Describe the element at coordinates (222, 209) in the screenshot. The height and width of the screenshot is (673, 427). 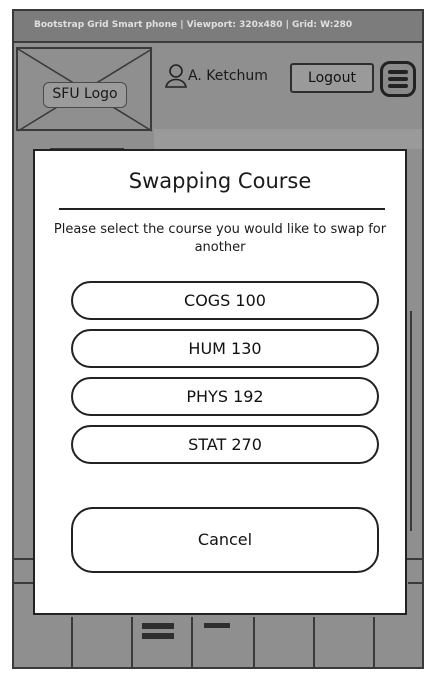
I see `dialog-divider` at that location.